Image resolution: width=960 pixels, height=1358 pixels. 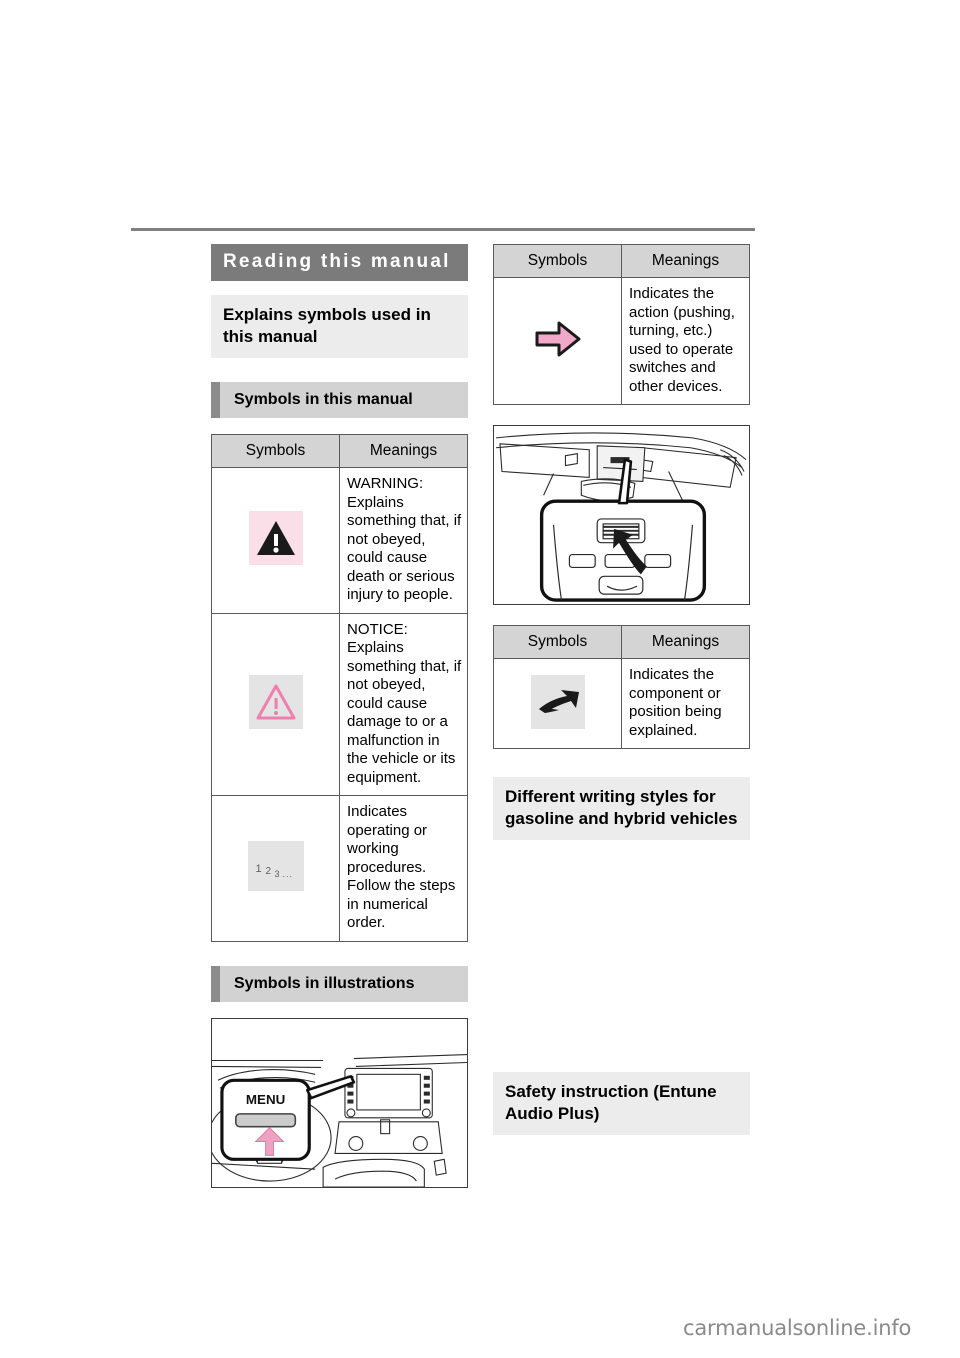 What do you see at coordinates (339, 400) in the screenshot?
I see `sub-heading-symbols-in-this-manual: Symbols in this manual` at bounding box center [339, 400].